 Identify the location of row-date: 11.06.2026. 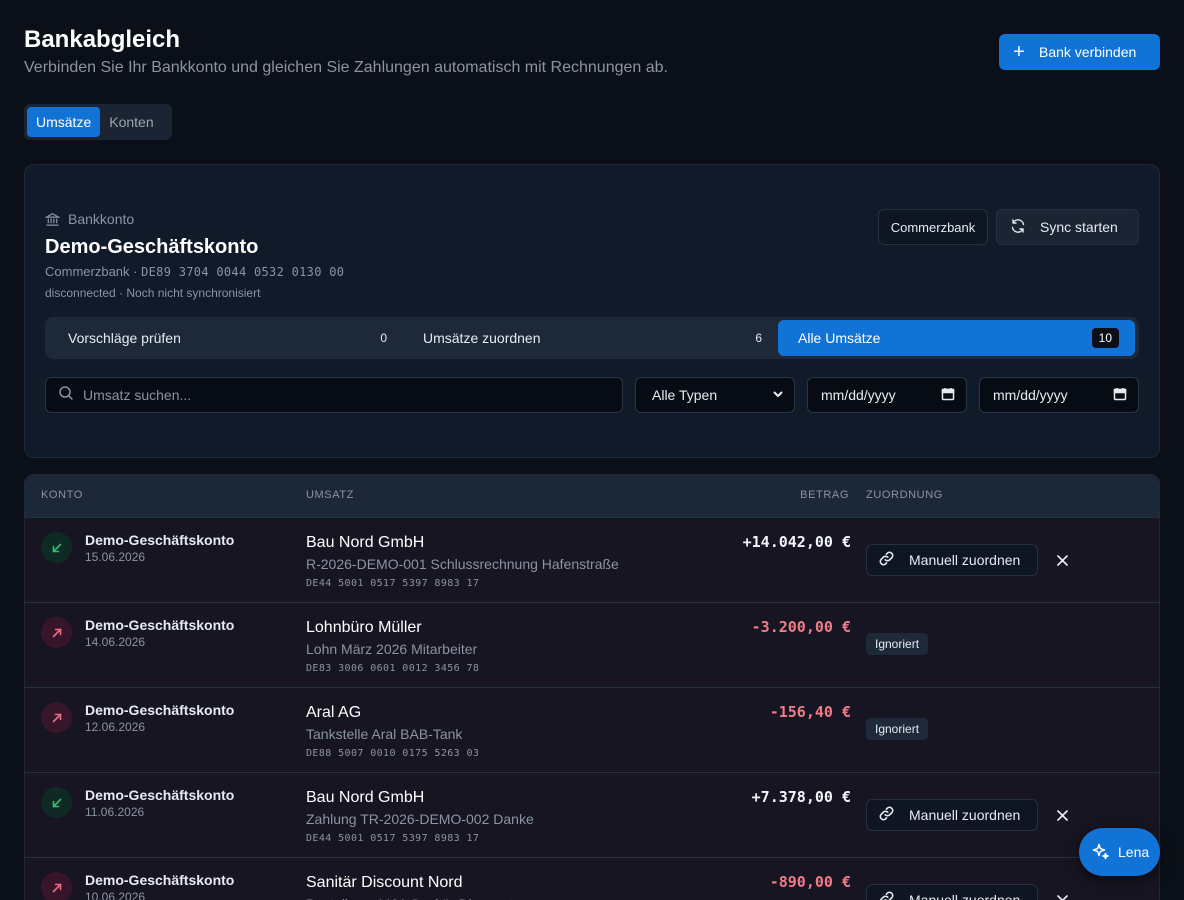
(115, 812).